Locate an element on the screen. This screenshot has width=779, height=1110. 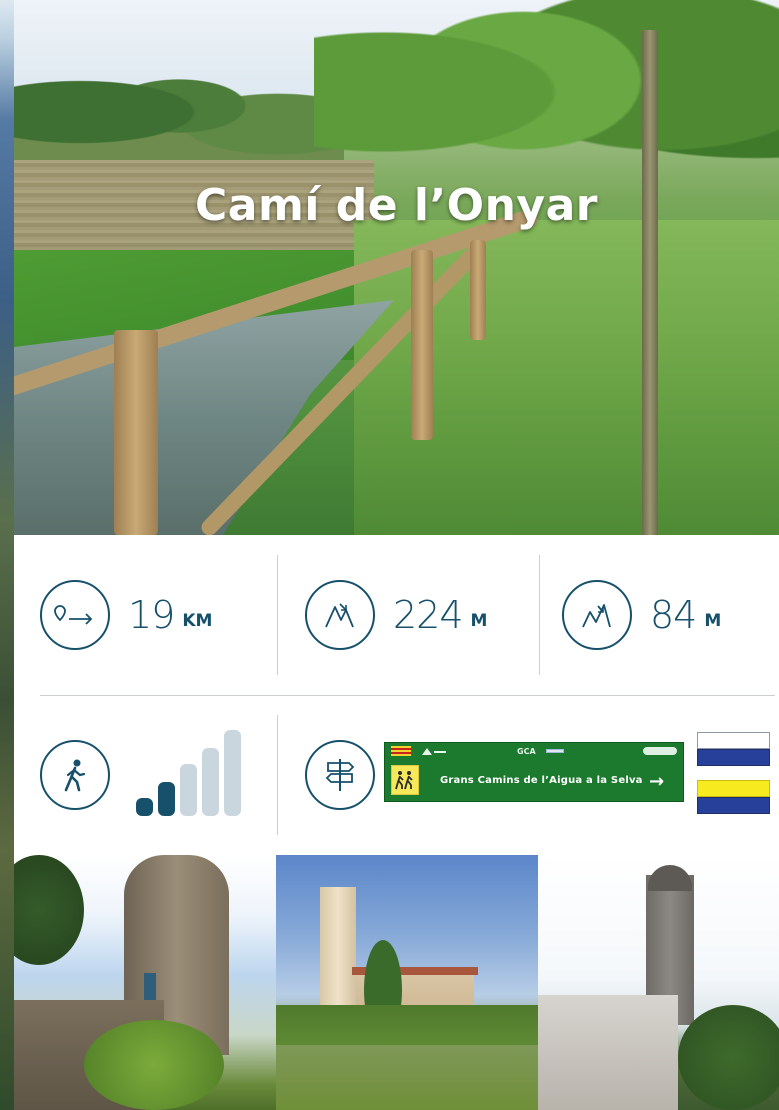
sign-code: GCA is located at coordinates (526, 751).